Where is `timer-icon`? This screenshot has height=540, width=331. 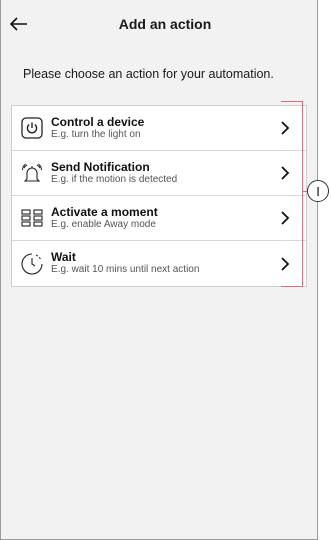
timer-icon is located at coordinates (32, 264).